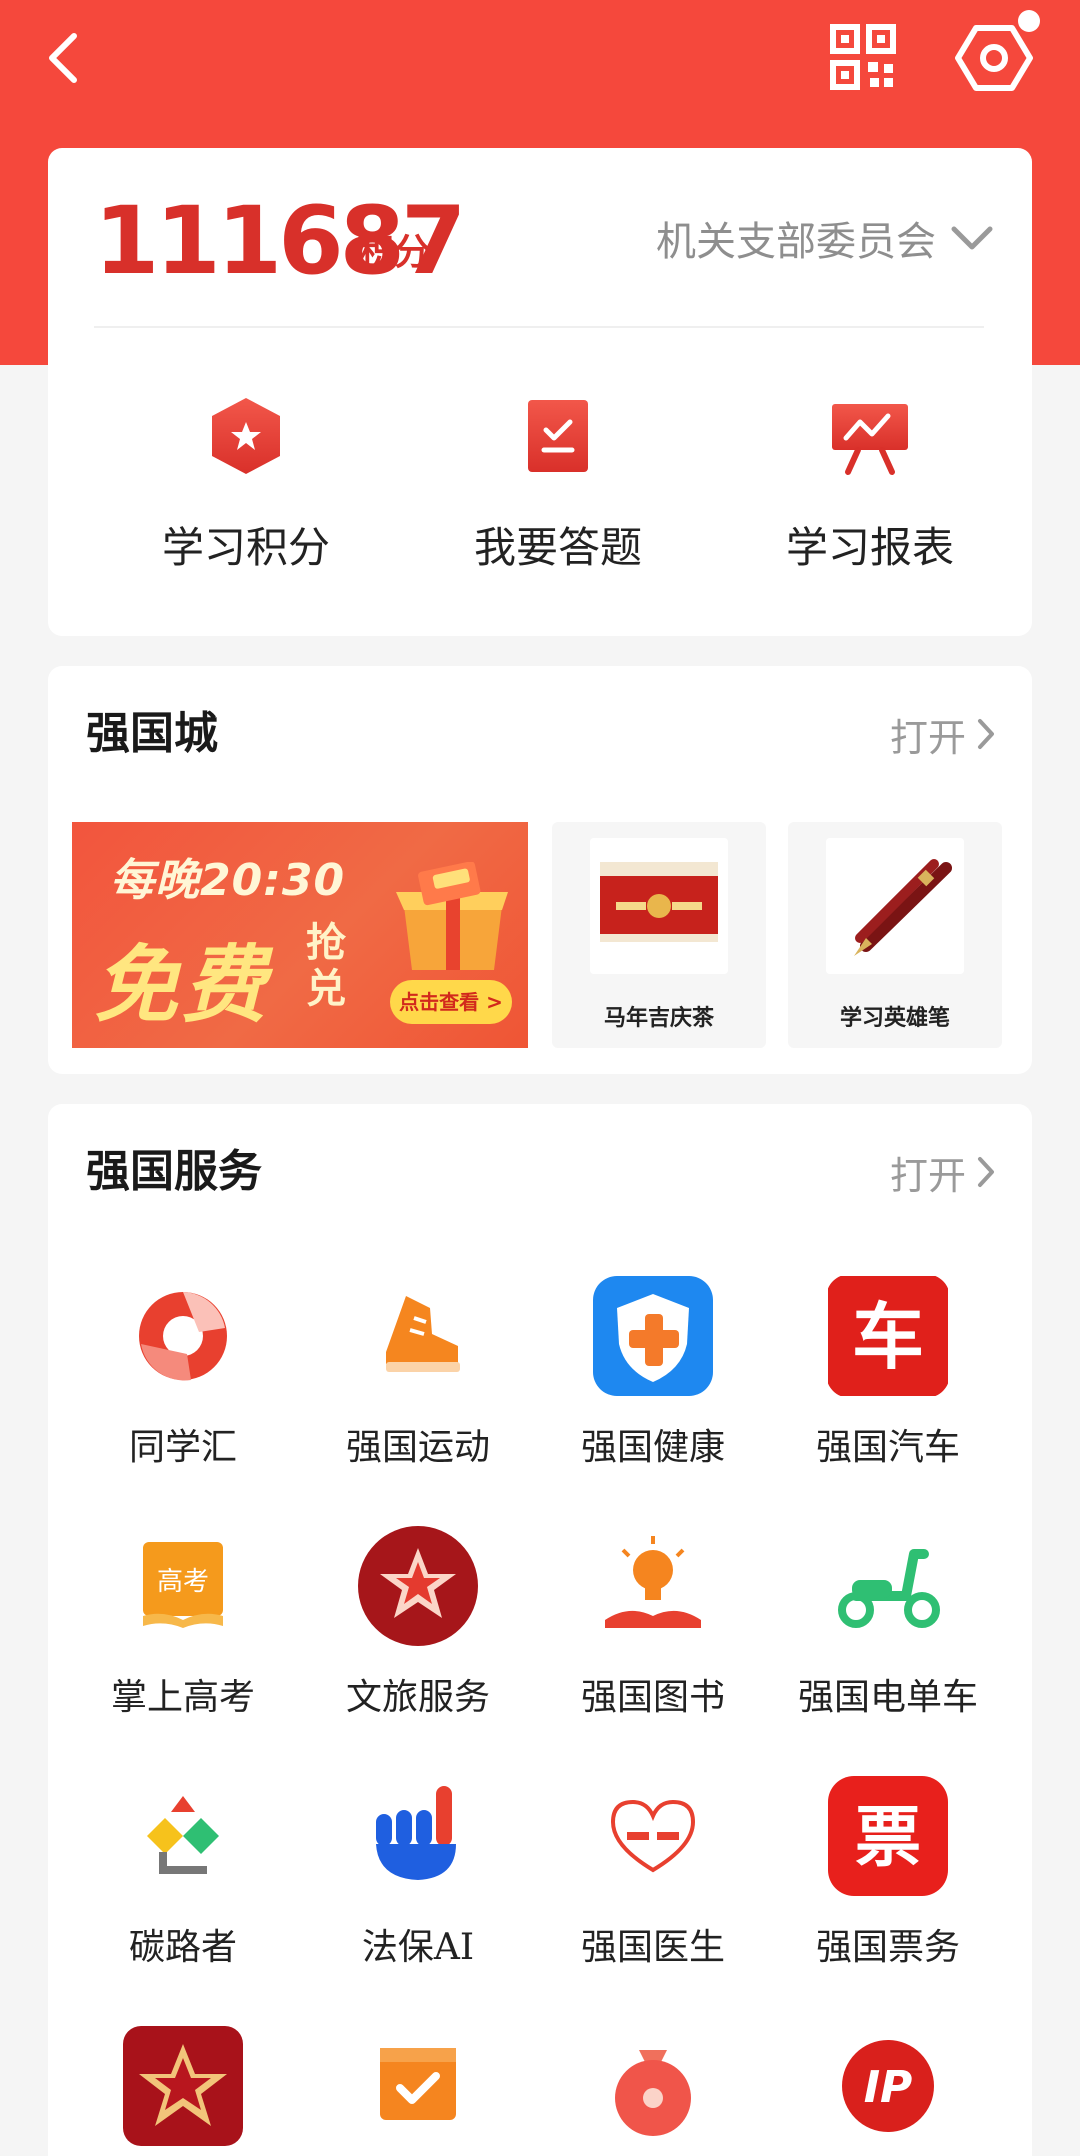 Image resolution: width=1080 pixels, height=2156 pixels. Describe the element at coordinates (658, 1018) in the screenshot. I see `product-name: 马年吉庆茶` at that location.